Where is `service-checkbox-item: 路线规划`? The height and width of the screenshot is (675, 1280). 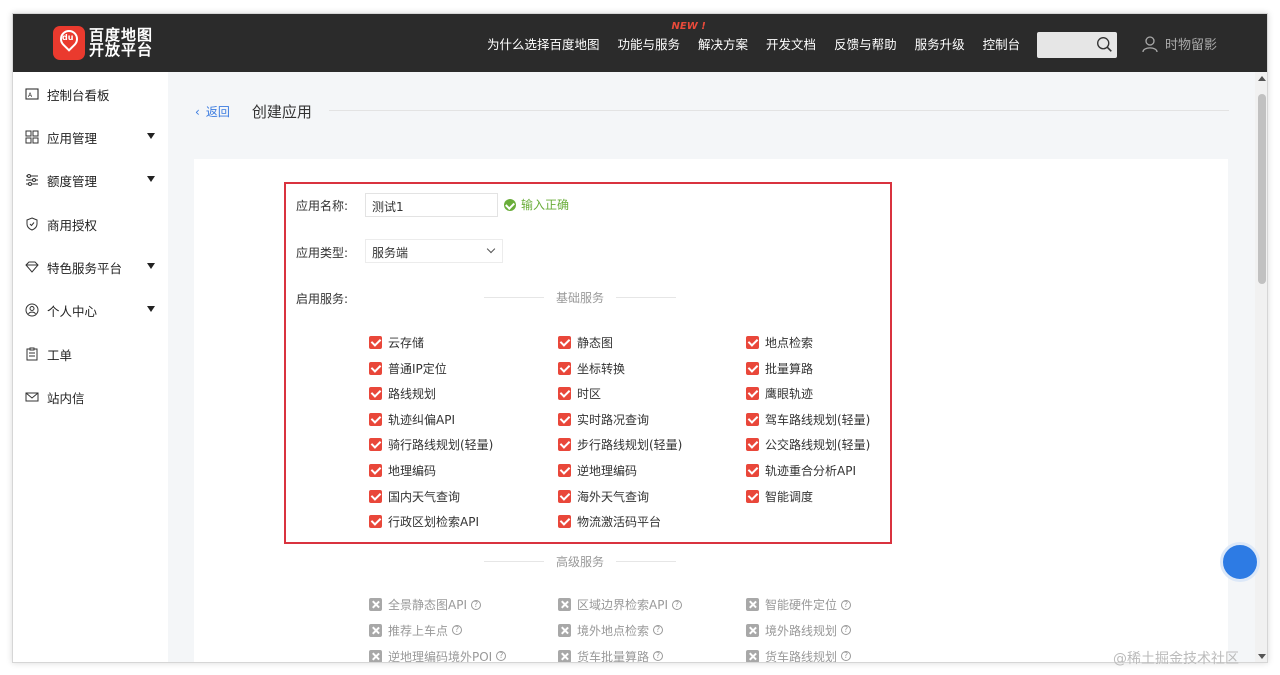 service-checkbox-item: 路线规划 is located at coordinates (402, 393).